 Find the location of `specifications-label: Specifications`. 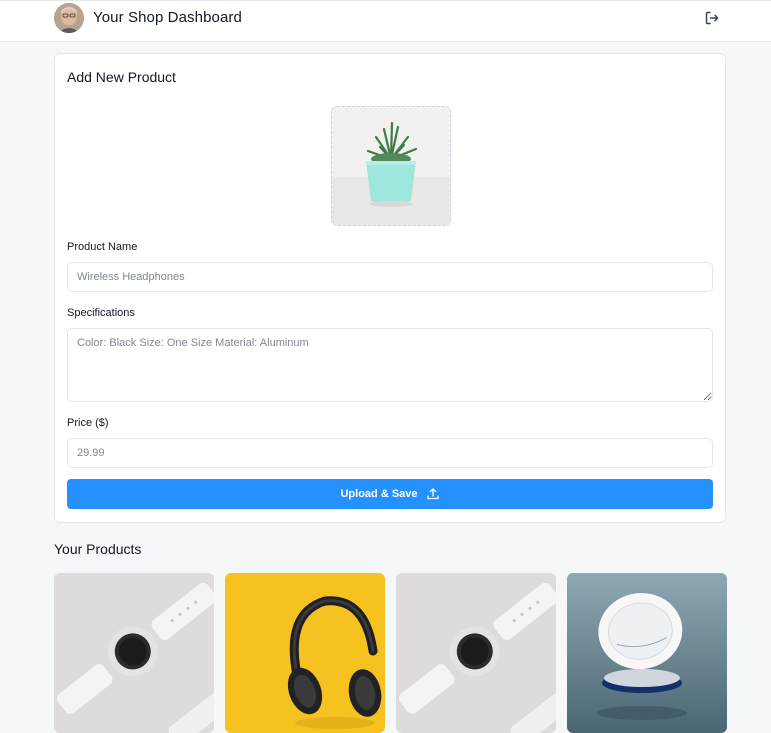

specifications-label: Specifications is located at coordinates (101, 313).